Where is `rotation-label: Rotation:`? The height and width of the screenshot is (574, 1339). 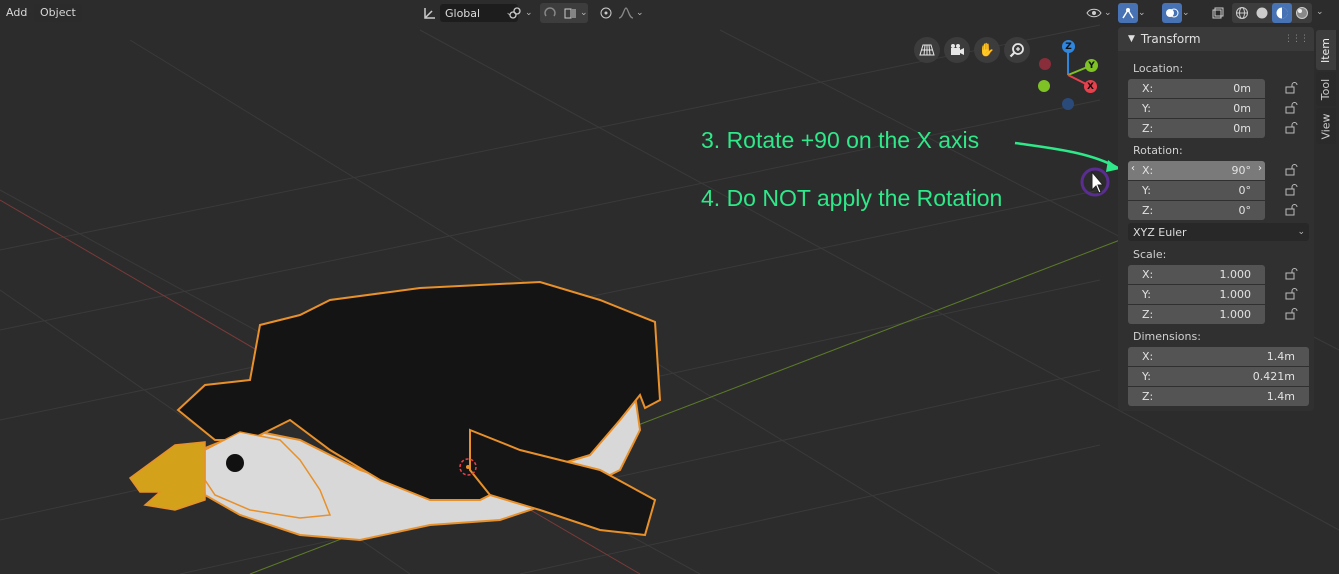
rotation-label: Rotation: is located at coordinates (1158, 150).